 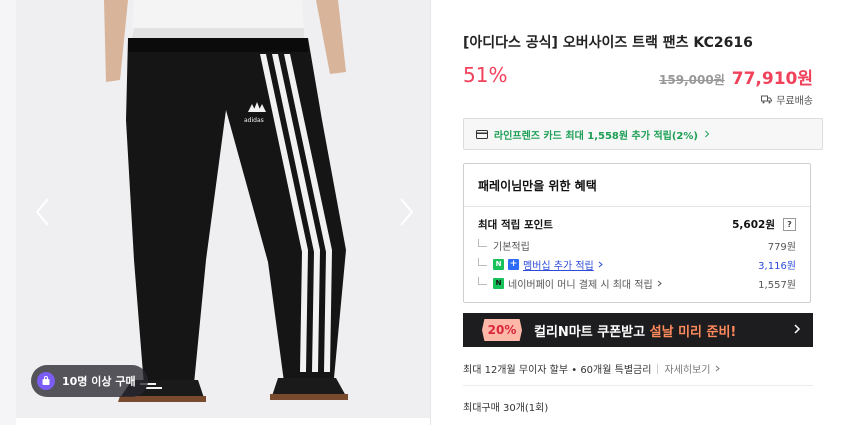 I want to click on product-title: [아디다스 공식] 오버사이즈 트랙 팬츠 KC2616, so click(x=608, y=43).